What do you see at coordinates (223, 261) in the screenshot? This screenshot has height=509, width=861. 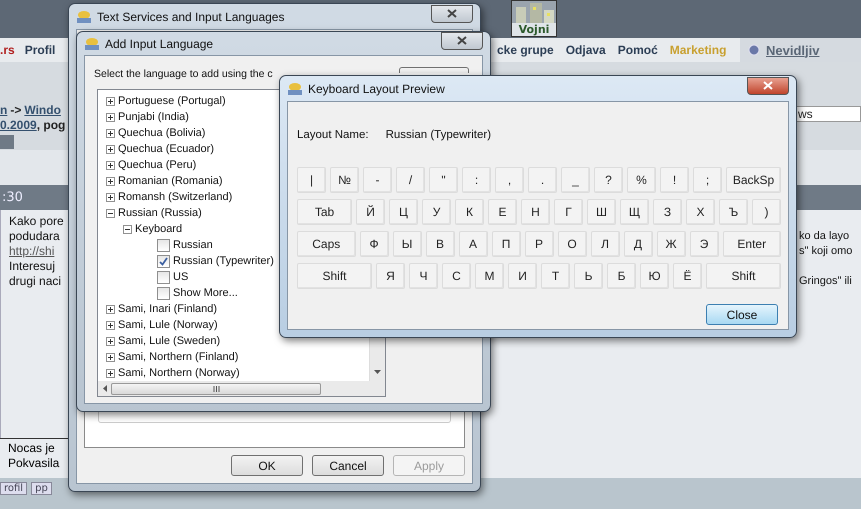 I see `tree-item: Russian (Typewriter)` at bounding box center [223, 261].